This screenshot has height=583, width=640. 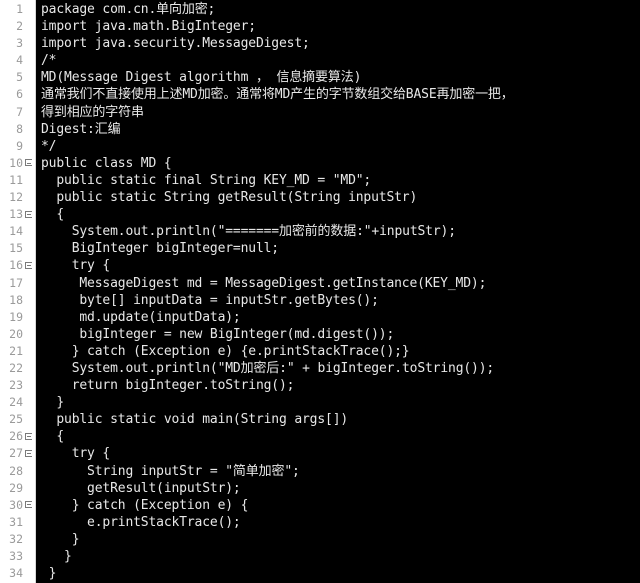 What do you see at coordinates (338, 77) in the screenshot?
I see `code-line: MD(Message Digest algorithm ， 信息摘要算法)` at bounding box center [338, 77].